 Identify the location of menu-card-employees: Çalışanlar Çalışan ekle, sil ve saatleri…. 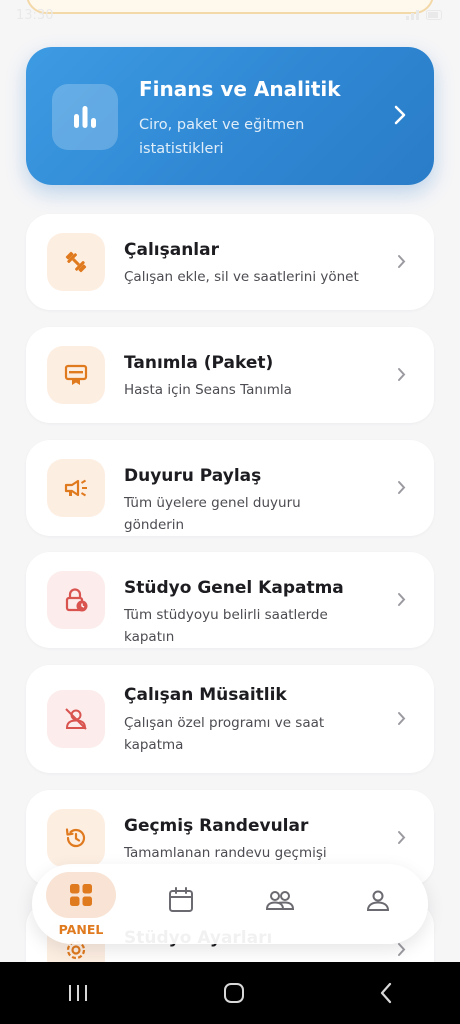
(230, 262).